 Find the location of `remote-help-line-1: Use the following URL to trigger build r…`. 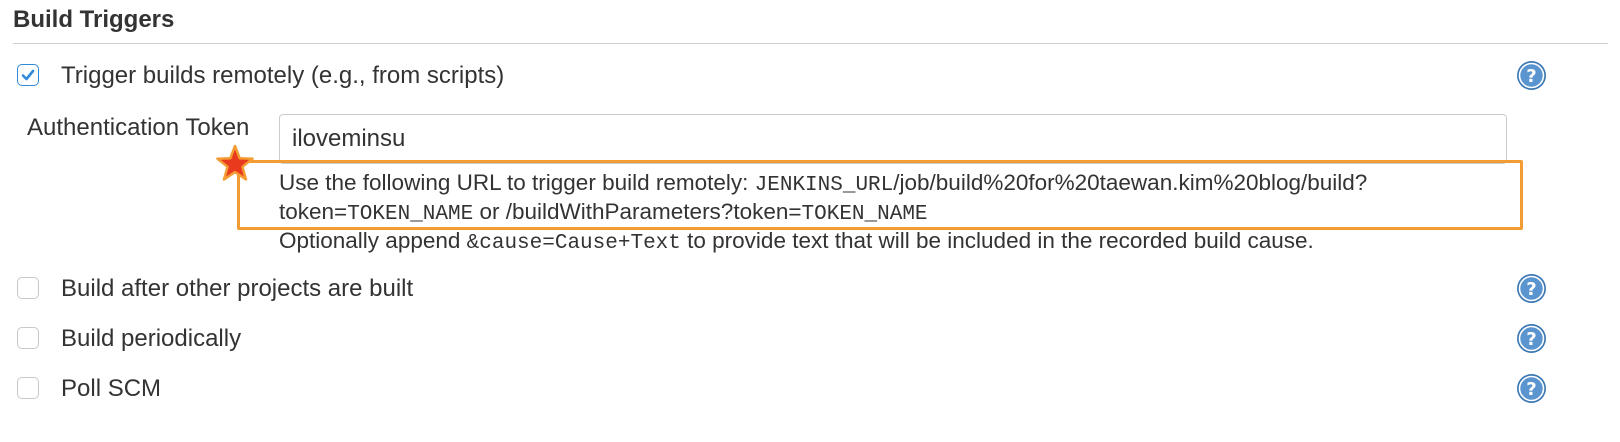

remote-help-line-1: Use the following URL to trigger build r… is located at coordinates (823, 183).